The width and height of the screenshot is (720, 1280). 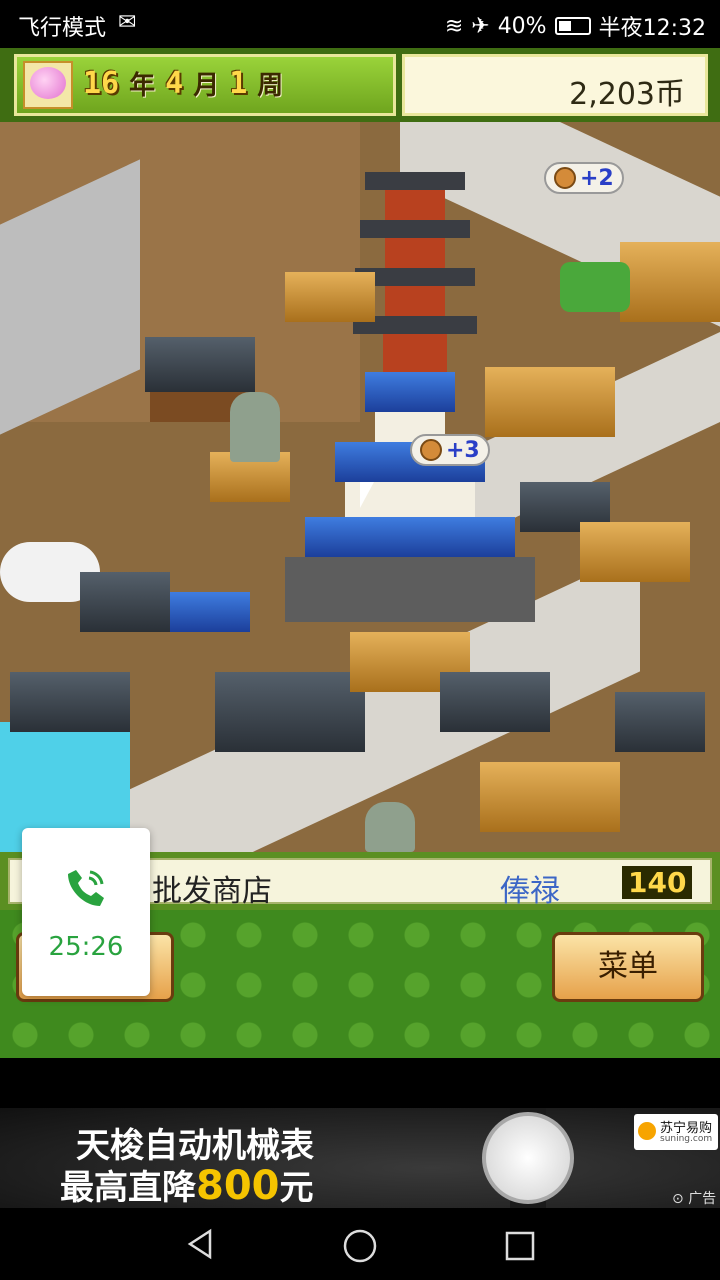 I want to click on year-unit: 年, so click(x=142, y=85).